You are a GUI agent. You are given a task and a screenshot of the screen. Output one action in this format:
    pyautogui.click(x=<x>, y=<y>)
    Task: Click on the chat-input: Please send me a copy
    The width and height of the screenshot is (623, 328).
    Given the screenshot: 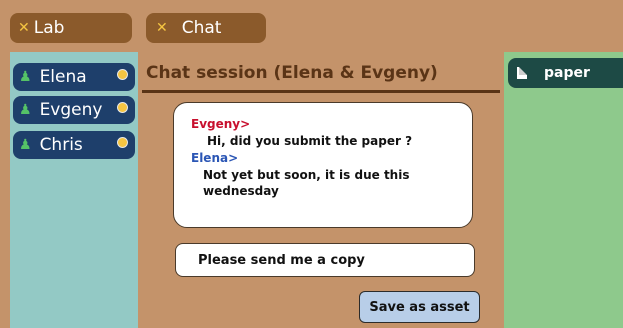 What is the action you would take?
    pyautogui.click(x=325, y=260)
    